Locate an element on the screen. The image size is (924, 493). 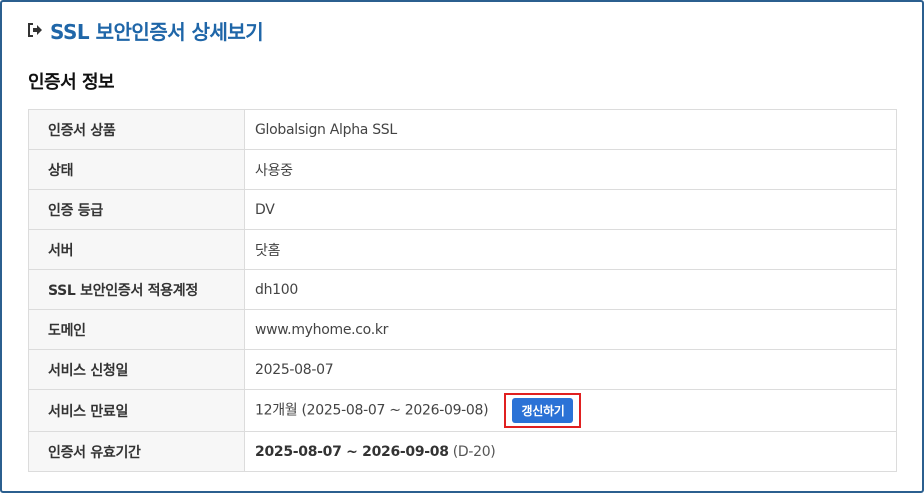
table-row: 인증서 상품 Globalsign Alpha SSL is located at coordinates (462, 129).